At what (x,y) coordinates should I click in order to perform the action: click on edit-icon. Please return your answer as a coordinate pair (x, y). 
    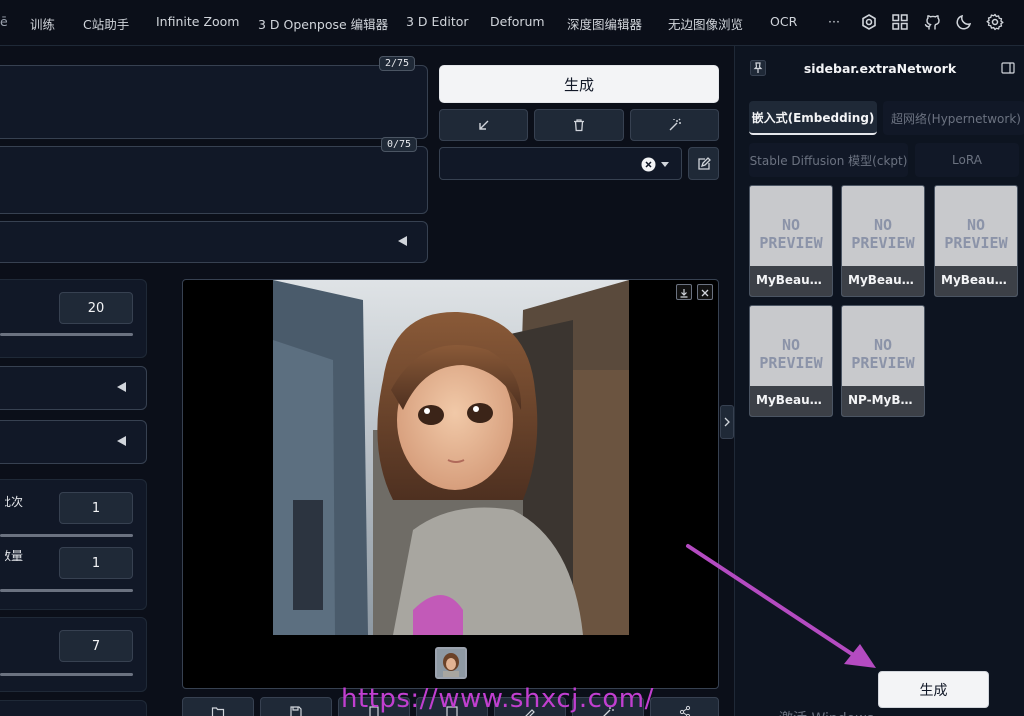
    Looking at the image, I should click on (704, 163).